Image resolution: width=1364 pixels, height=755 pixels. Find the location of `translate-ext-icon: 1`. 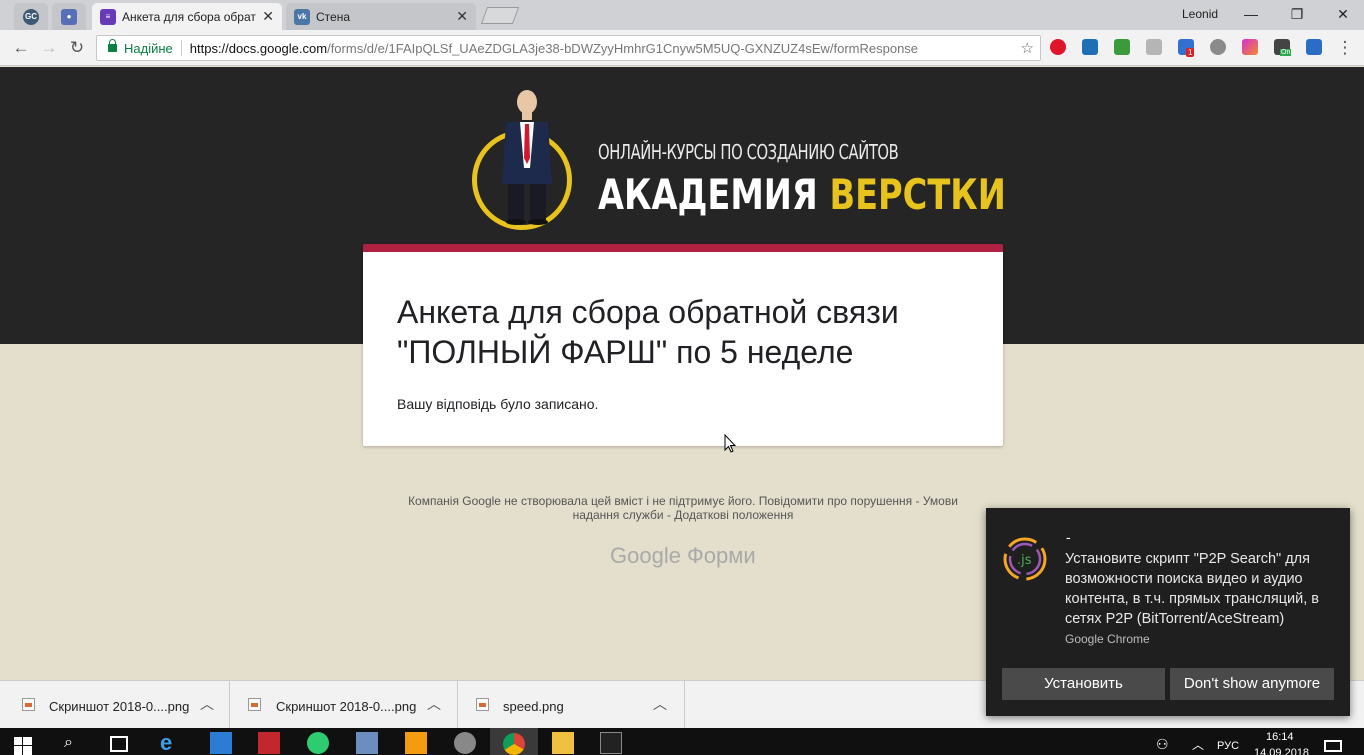

translate-ext-icon: 1 is located at coordinates (1186, 48).